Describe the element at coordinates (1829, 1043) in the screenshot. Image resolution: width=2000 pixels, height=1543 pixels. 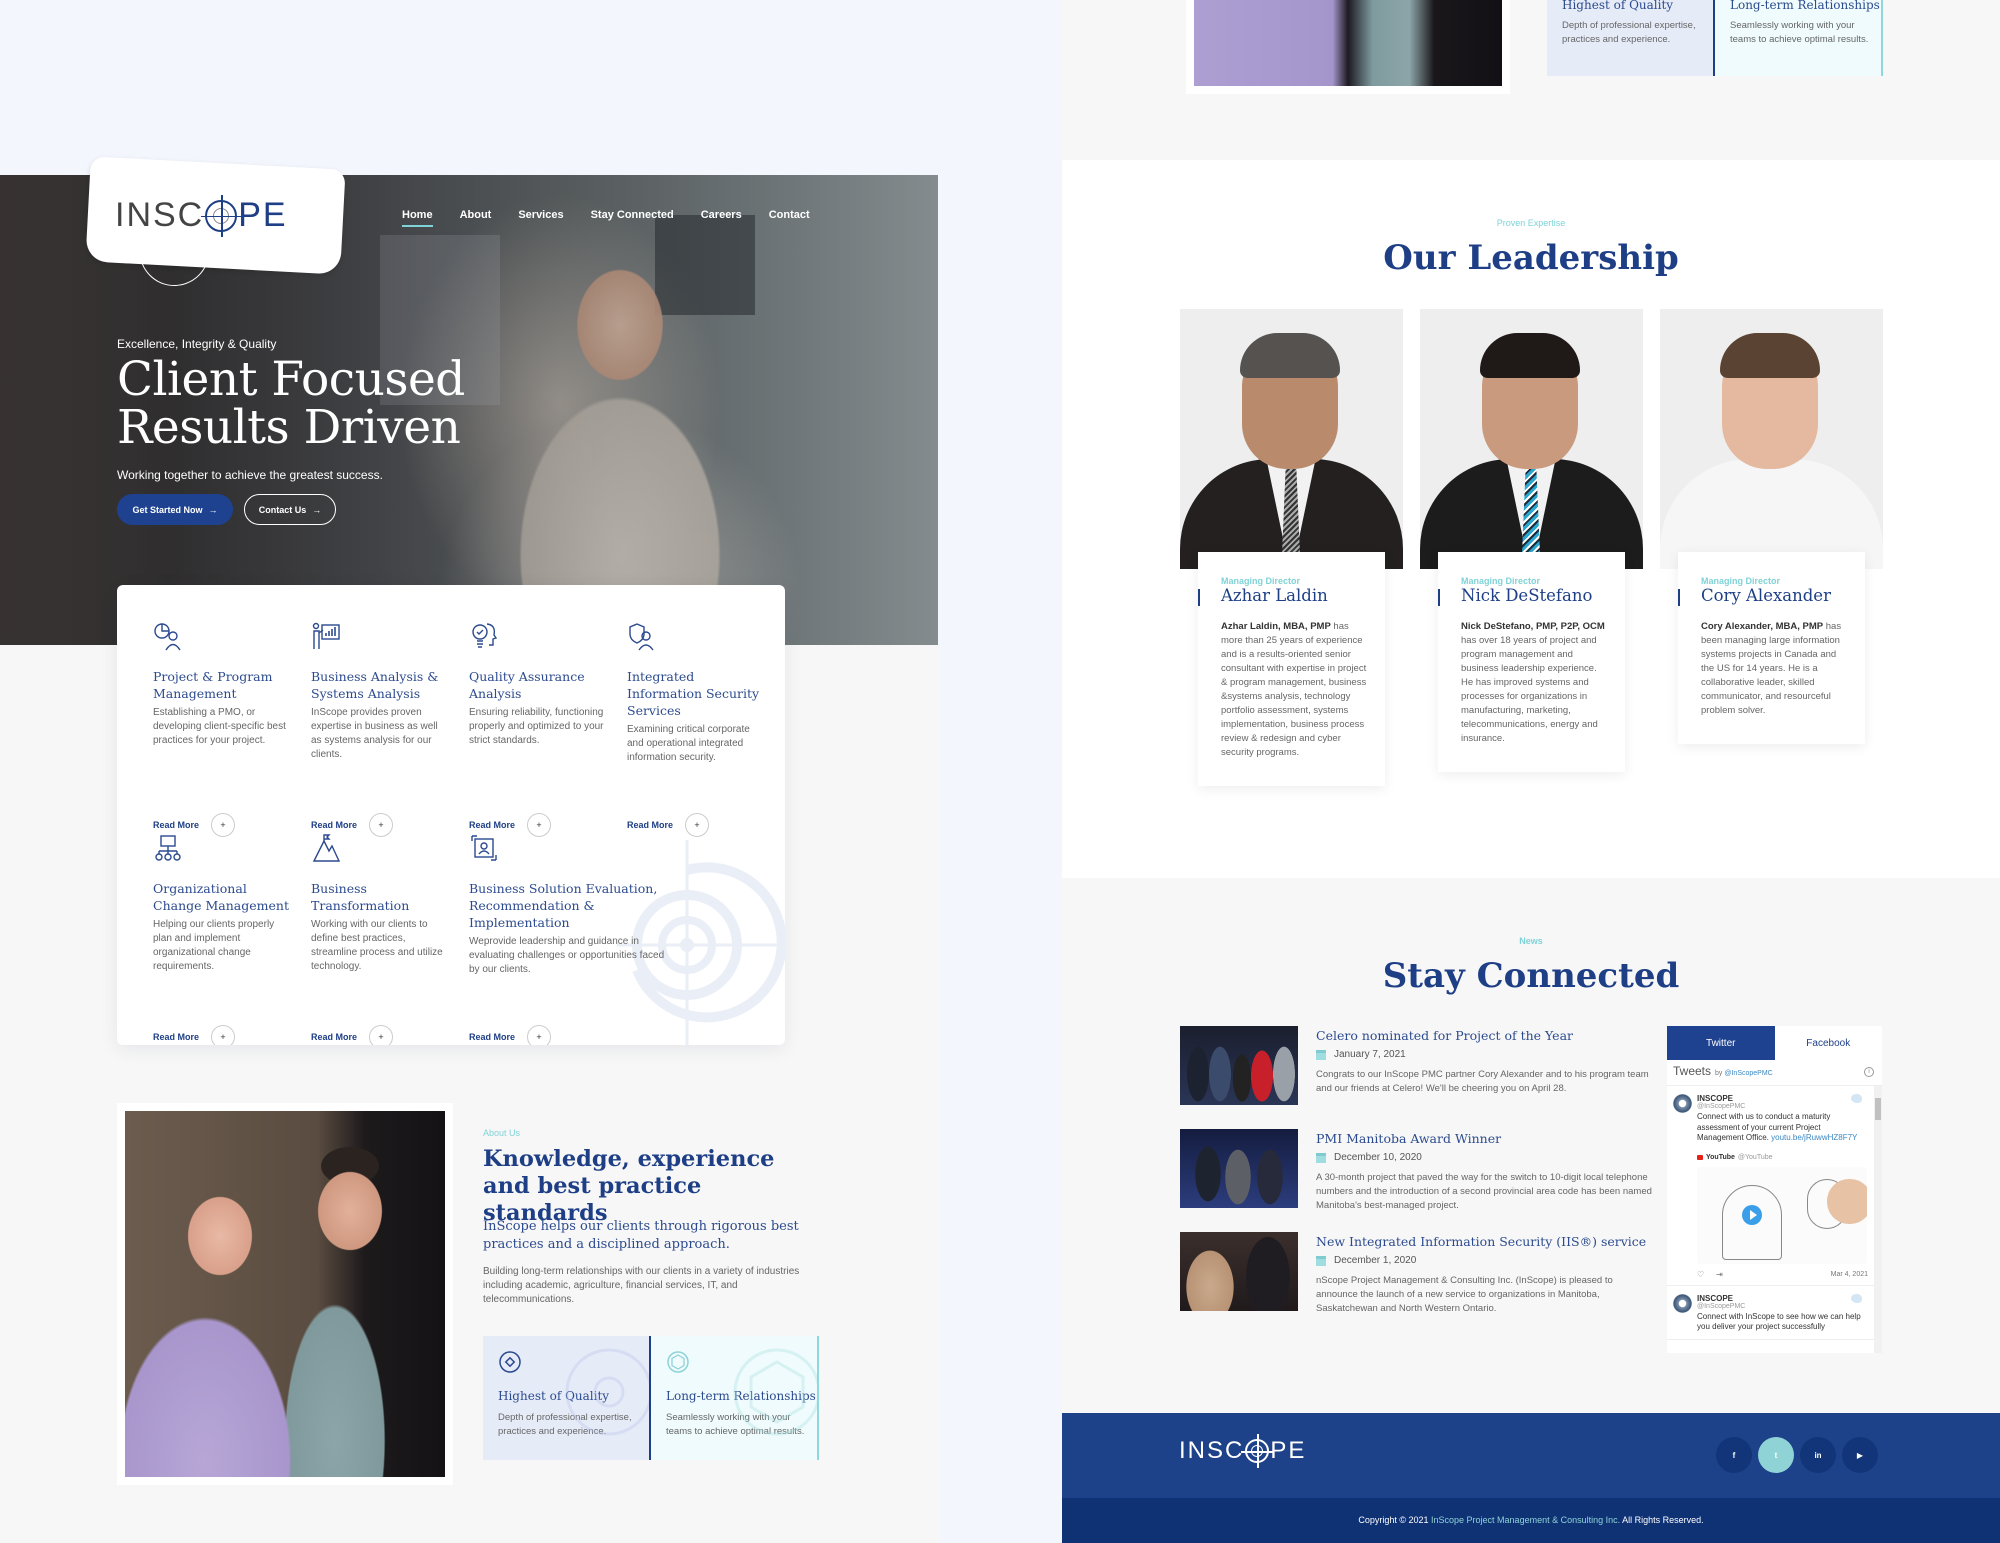
I see `tab-facebook: Facebook` at that location.